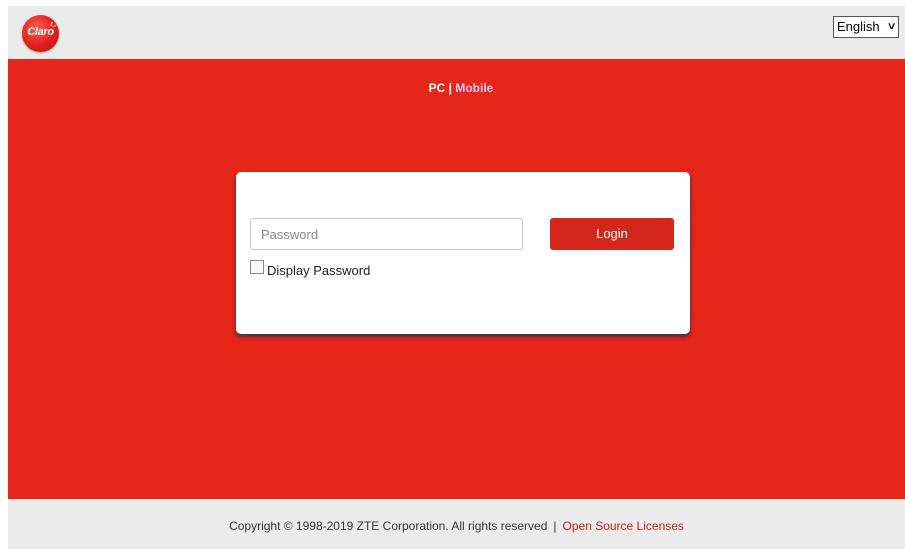 This screenshot has height=549, width=905. What do you see at coordinates (463, 253) in the screenshot?
I see `login-panel: Password Login Display Password` at bounding box center [463, 253].